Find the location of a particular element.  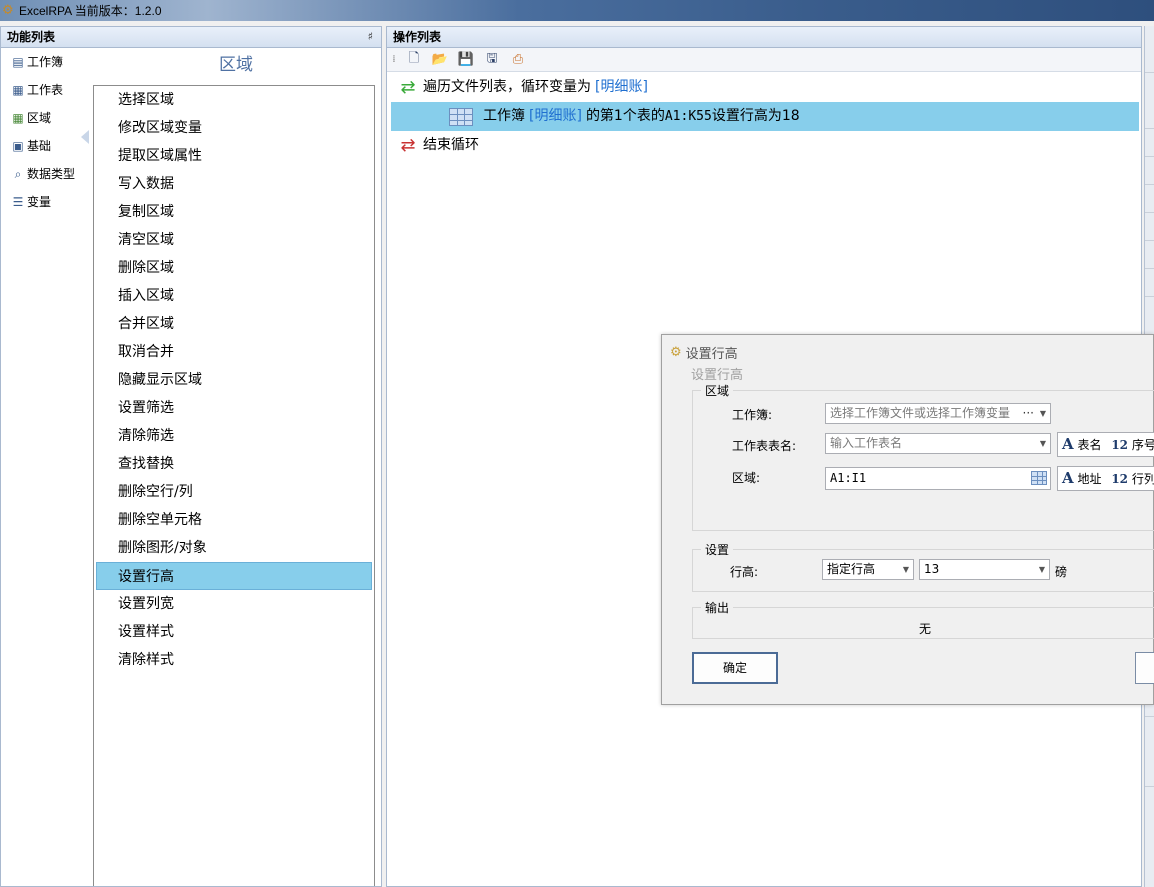

sheet-name-input: 输入工作表名 ▼ is located at coordinates (938, 443).